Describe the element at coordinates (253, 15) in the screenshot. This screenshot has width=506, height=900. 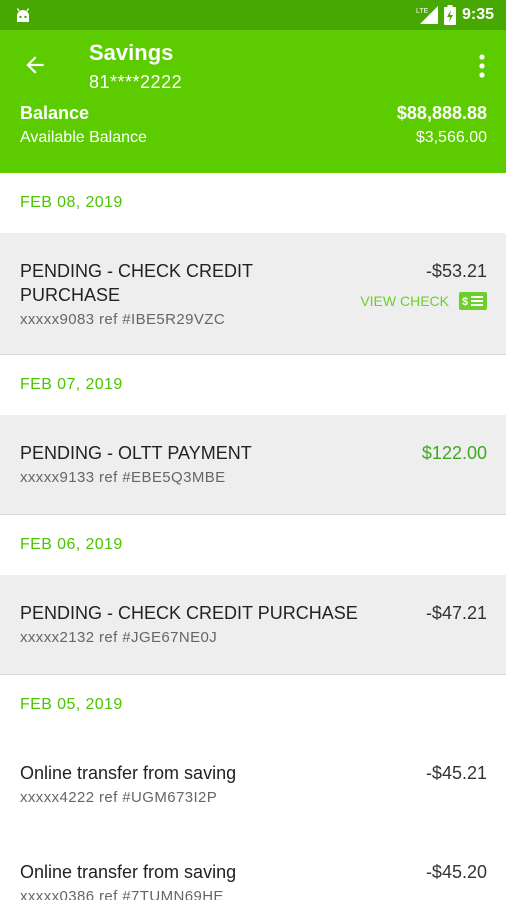
I see `status-bar: LTE 9:35` at that location.